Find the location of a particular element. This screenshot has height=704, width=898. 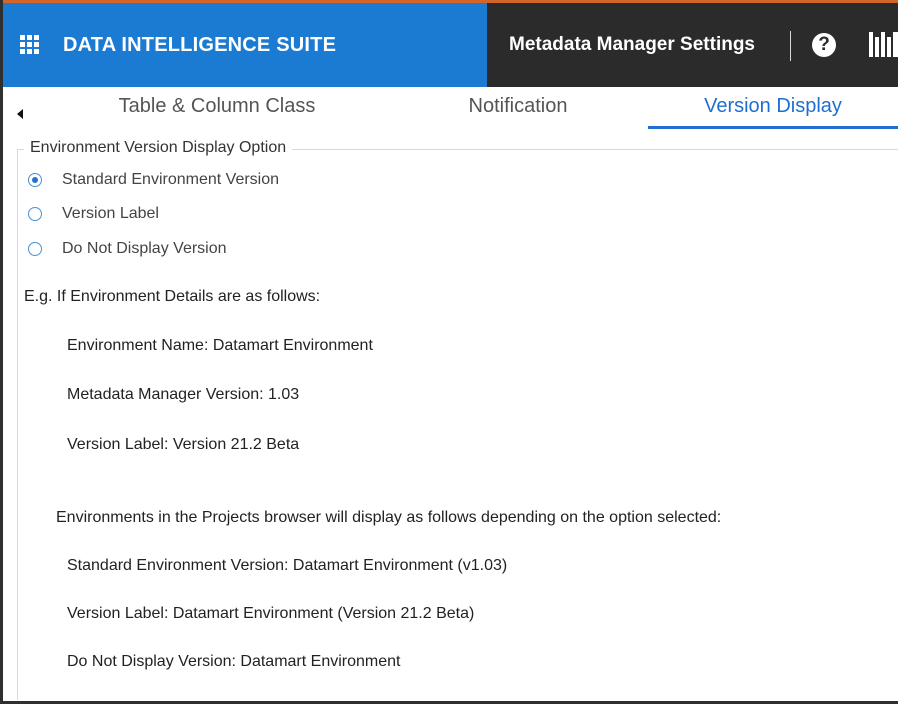

fieldset-legend: Environment Version Display Option is located at coordinates (158, 148).